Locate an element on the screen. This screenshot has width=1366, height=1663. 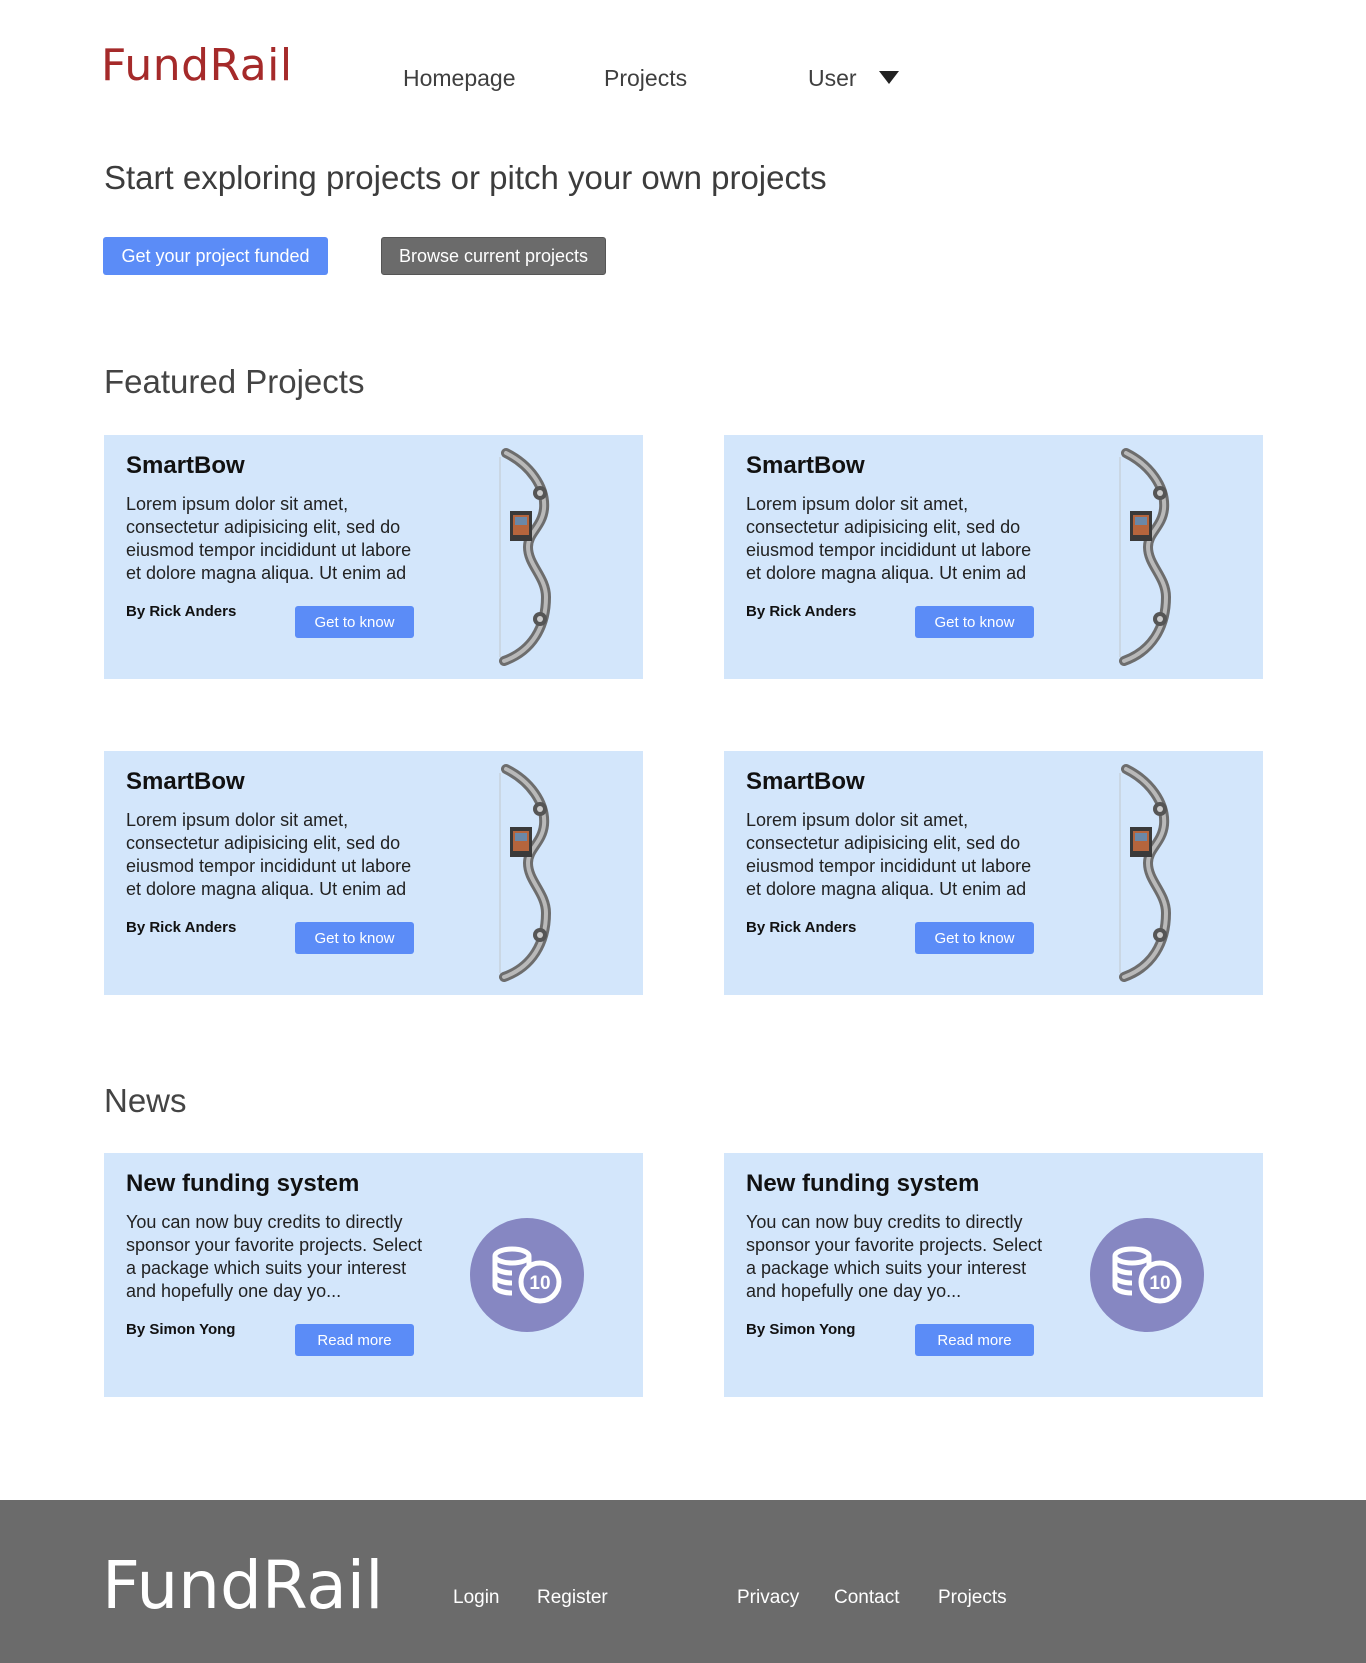
footer-contact-link: Contact is located at coordinates (866, 1597).